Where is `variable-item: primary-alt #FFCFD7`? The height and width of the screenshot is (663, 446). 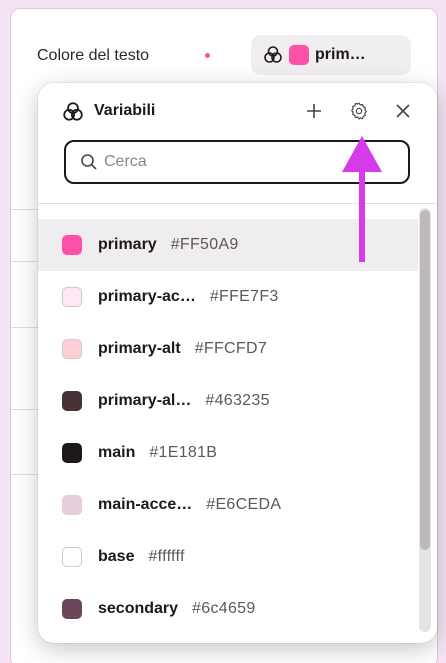 variable-item: primary-alt #FFCFD7 is located at coordinates (228, 349).